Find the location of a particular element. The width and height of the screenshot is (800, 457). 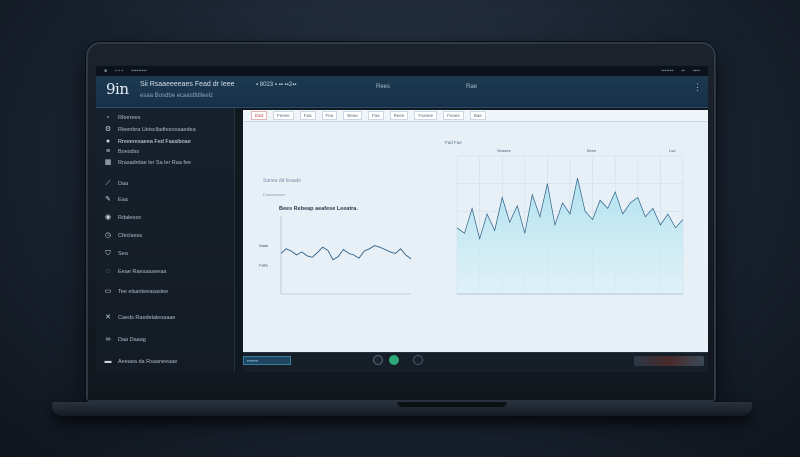

toolbar-button: Bae is located at coordinates (477, 115).